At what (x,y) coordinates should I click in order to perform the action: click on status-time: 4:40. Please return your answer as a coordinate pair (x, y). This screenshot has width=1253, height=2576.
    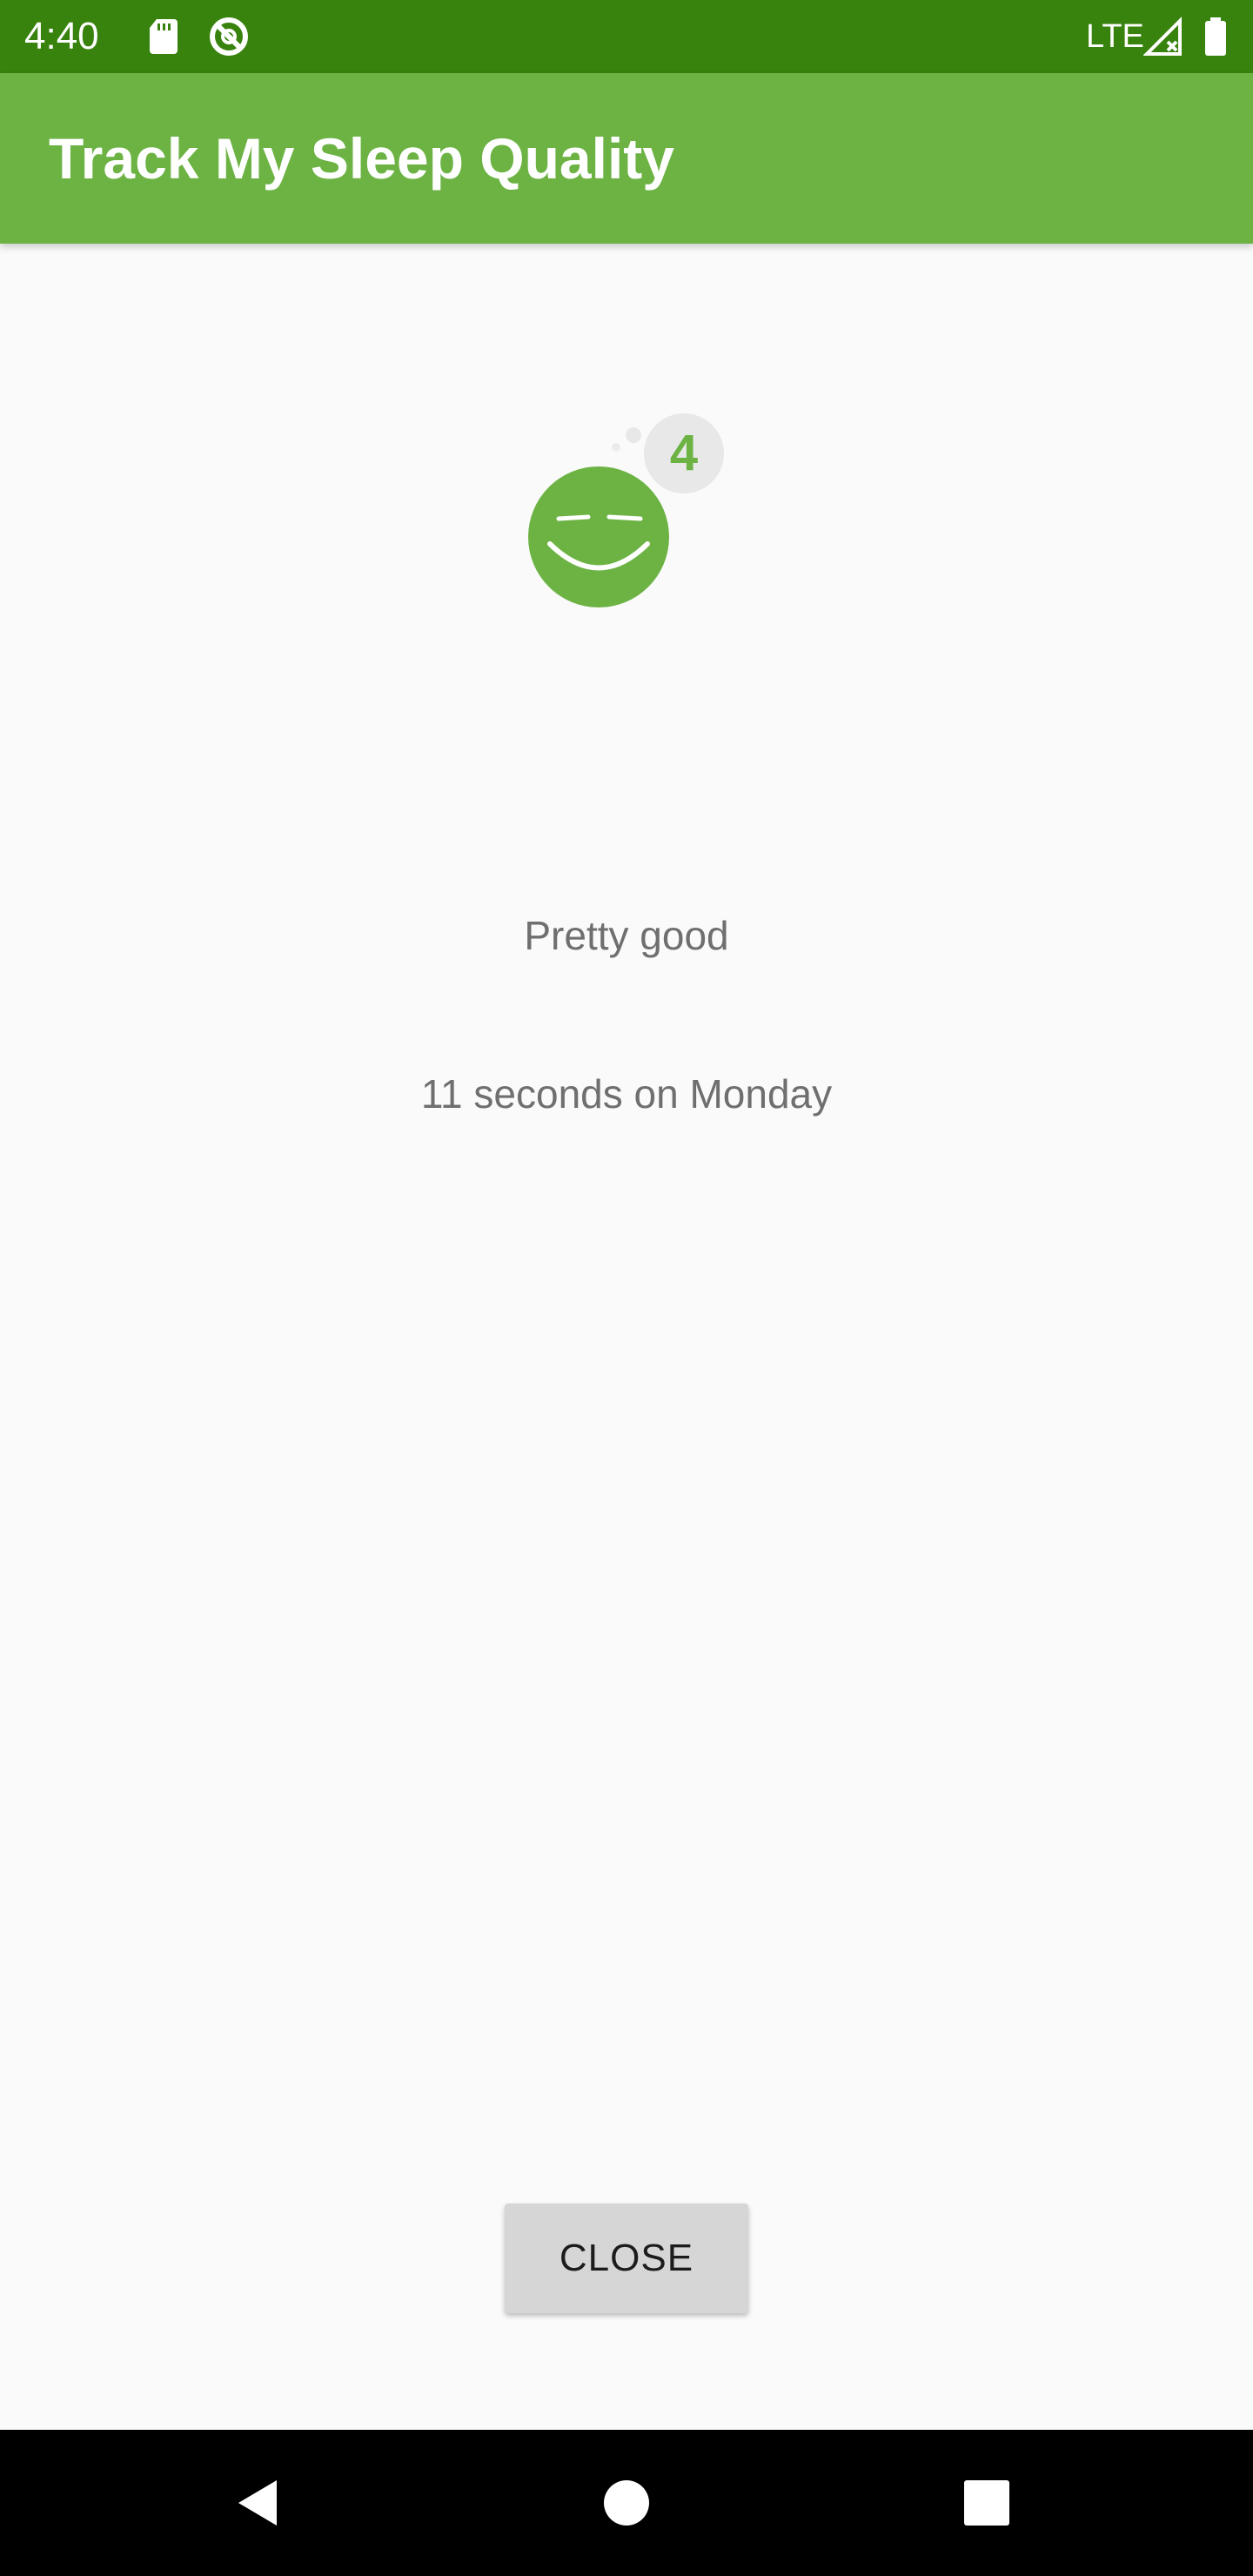
    Looking at the image, I should click on (61, 36).